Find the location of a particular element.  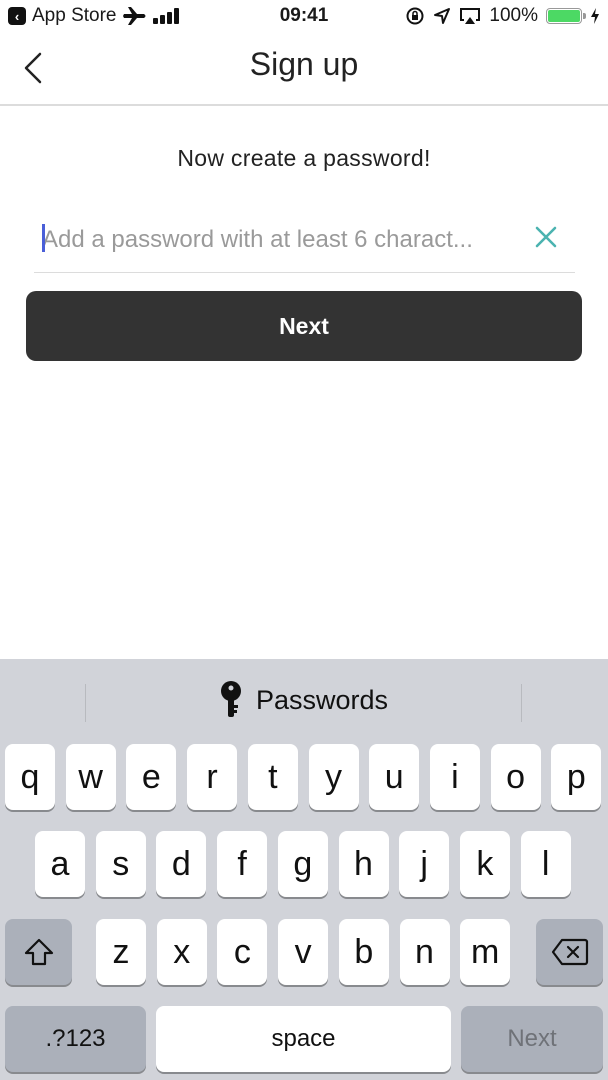

clear-button is located at coordinates (546, 237).